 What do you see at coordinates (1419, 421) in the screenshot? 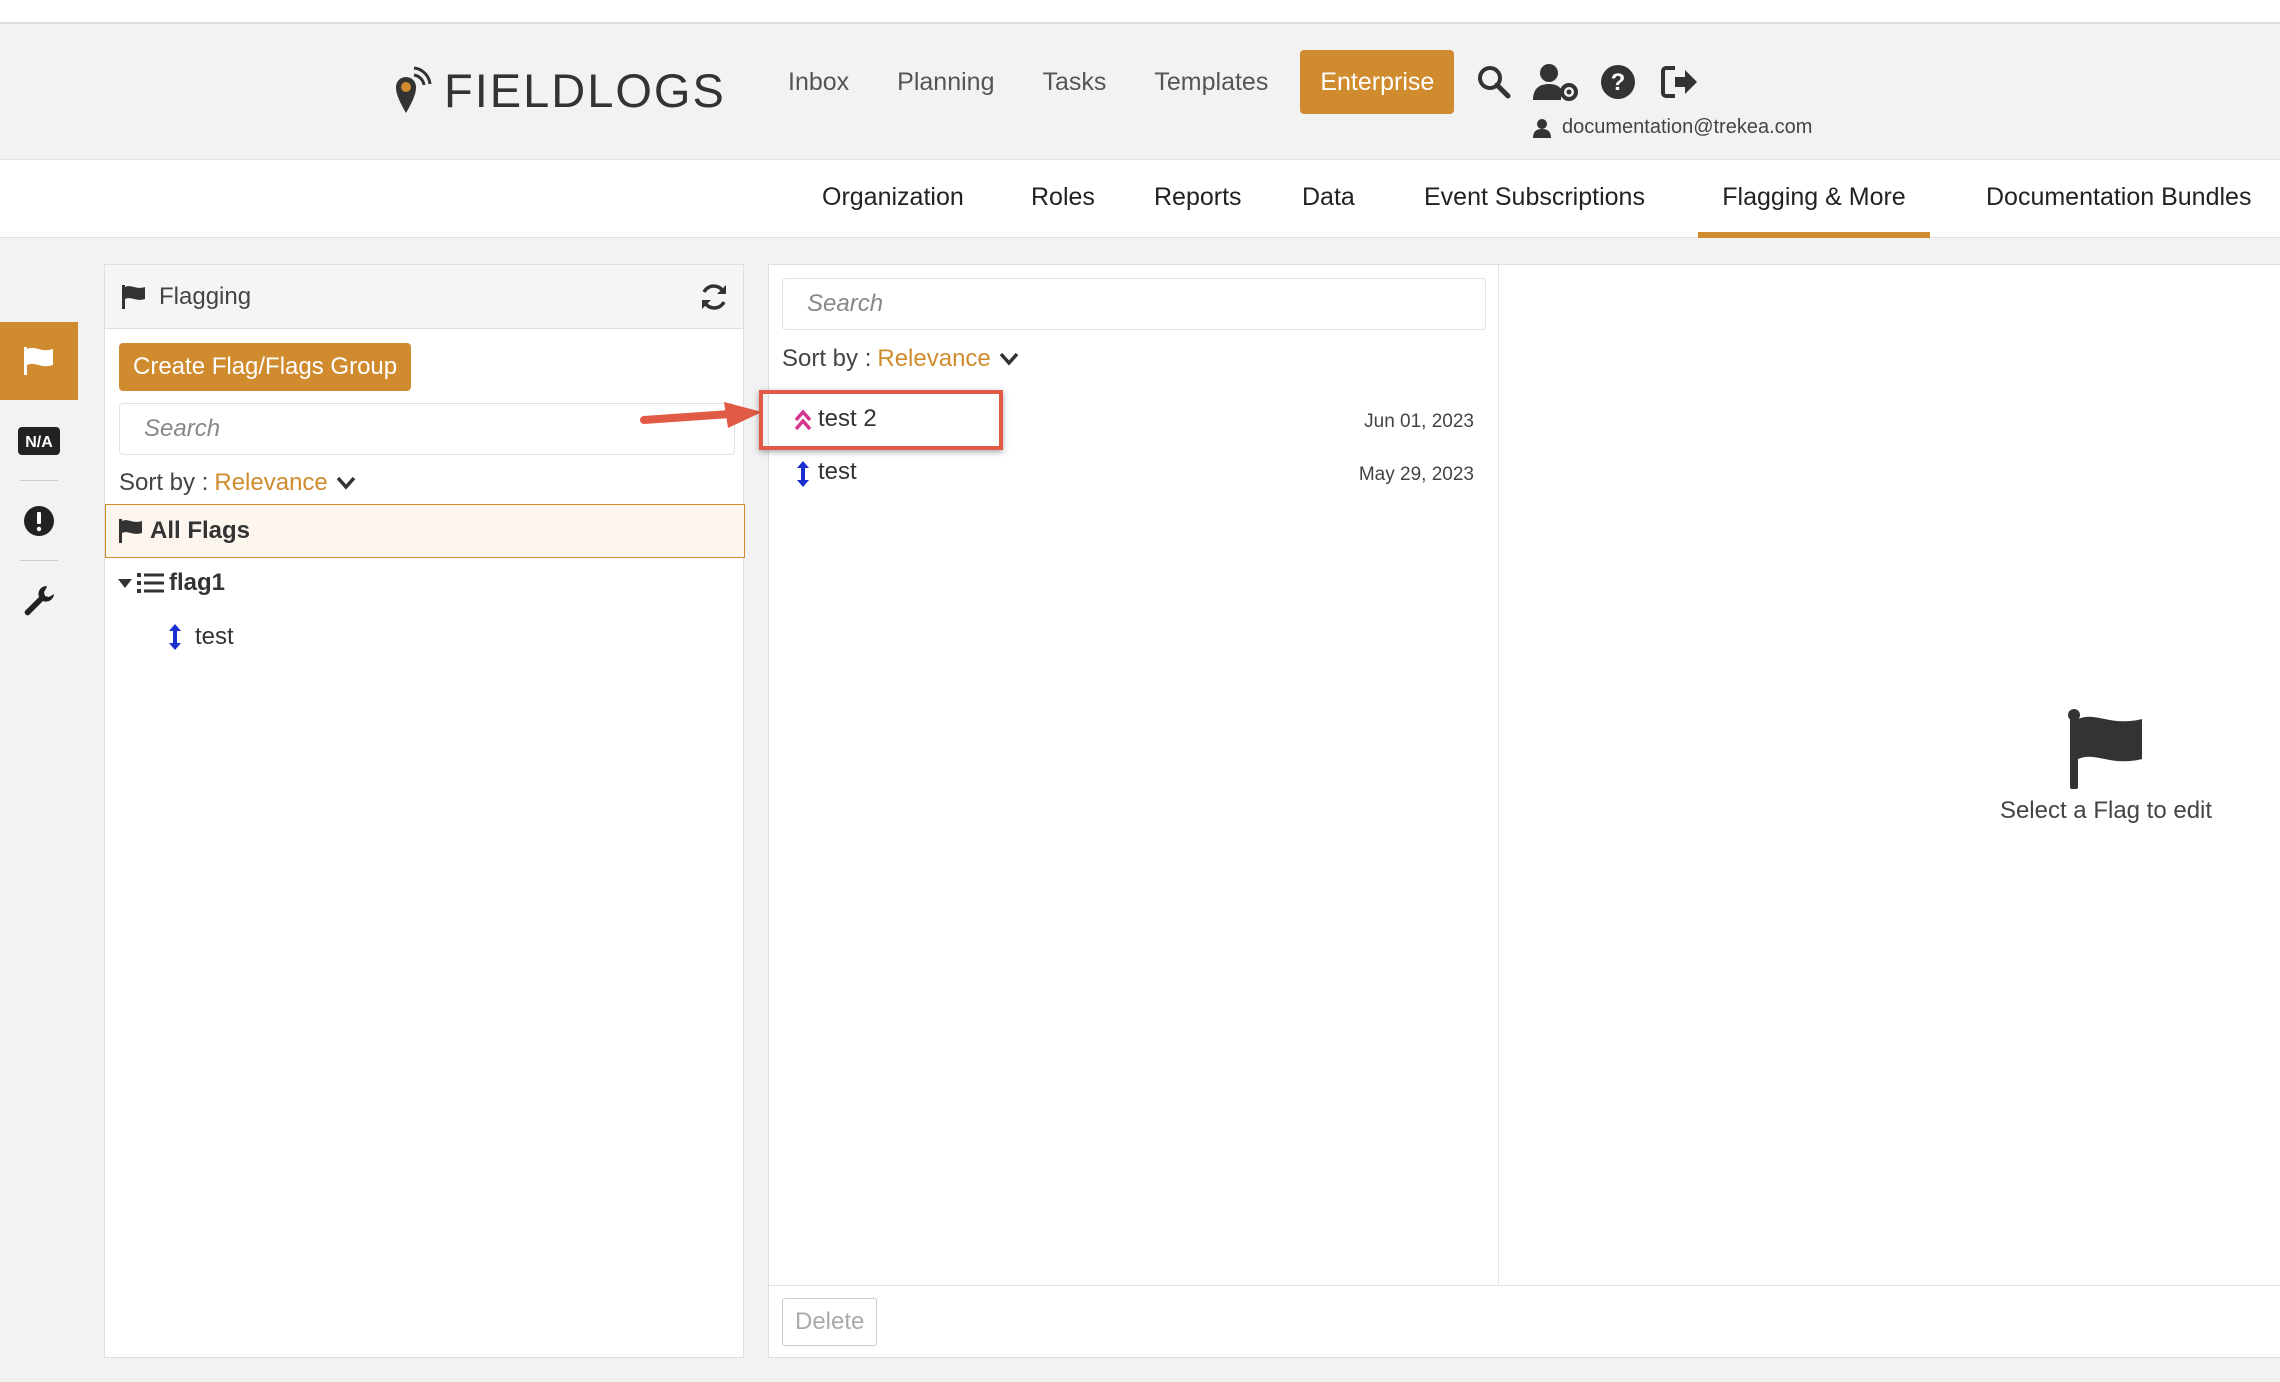
I see `flag-date: Jun 01, 2023` at bounding box center [1419, 421].